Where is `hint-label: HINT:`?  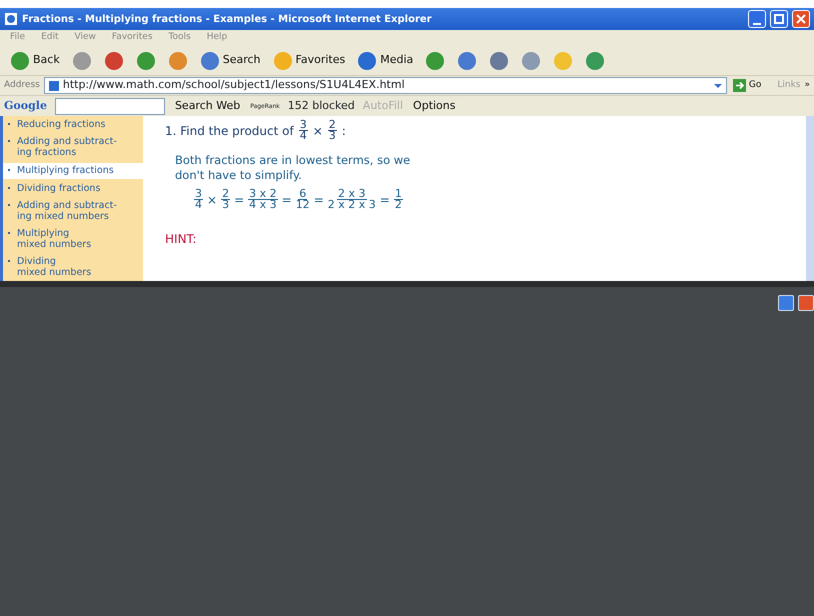
hint-label: HINT: is located at coordinates (181, 239).